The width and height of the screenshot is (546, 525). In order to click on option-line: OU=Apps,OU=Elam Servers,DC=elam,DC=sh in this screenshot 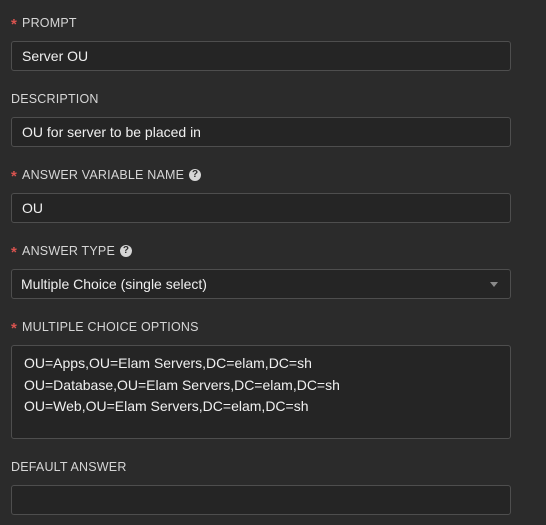, I will do `click(168, 363)`.